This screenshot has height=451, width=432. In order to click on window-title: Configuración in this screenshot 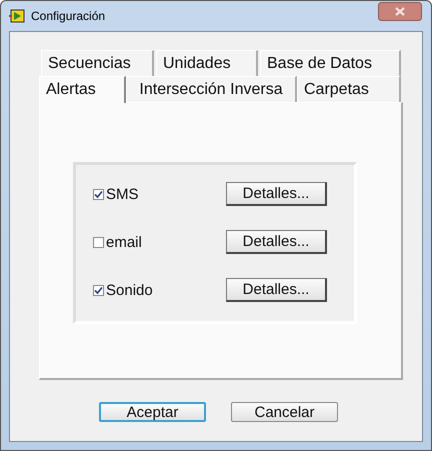, I will do `click(68, 16)`.